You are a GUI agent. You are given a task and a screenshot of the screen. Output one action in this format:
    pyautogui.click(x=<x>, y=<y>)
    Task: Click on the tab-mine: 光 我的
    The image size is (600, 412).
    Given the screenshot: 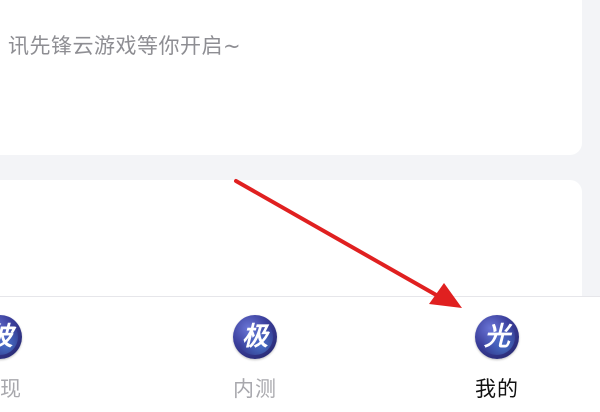 What is the action you would take?
    pyautogui.click(x=497, y=354)
    